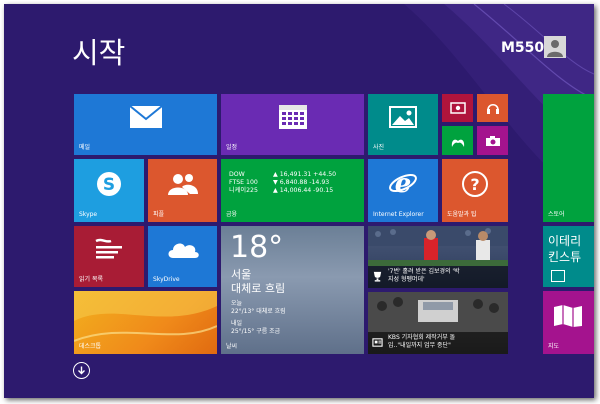 Image resolution: width=600 pixels, height=404 pixels. I want to click on news-icon, so click(377, 342).